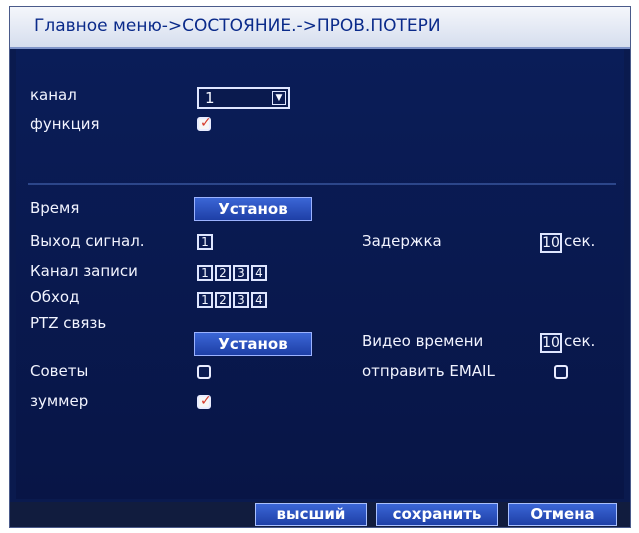  I want to click on channel-select-value: 1, so click(210, 98).